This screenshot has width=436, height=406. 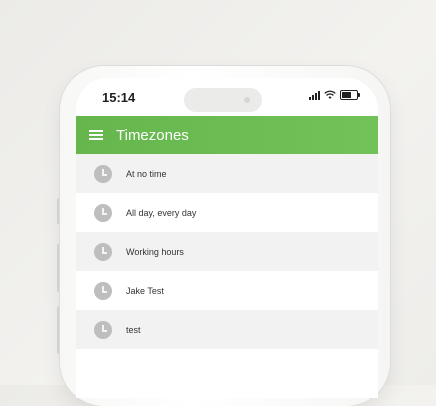 I want to click on list-item-label: Jake Test, so click(x=145, y=290).